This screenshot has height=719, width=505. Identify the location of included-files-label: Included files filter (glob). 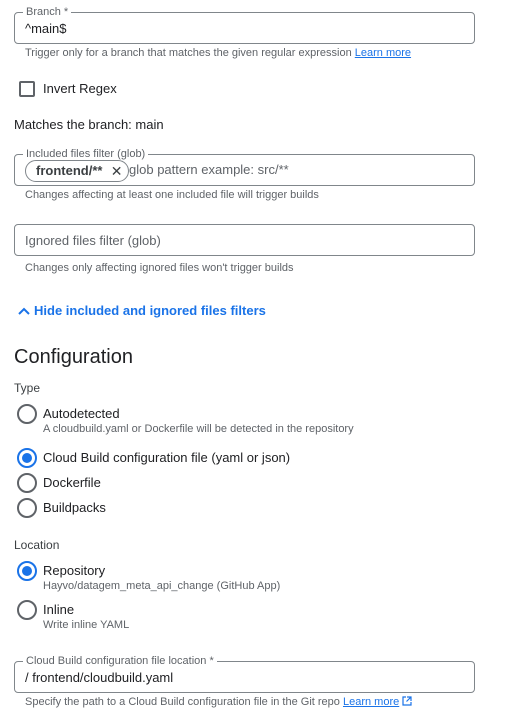
(86, 154).